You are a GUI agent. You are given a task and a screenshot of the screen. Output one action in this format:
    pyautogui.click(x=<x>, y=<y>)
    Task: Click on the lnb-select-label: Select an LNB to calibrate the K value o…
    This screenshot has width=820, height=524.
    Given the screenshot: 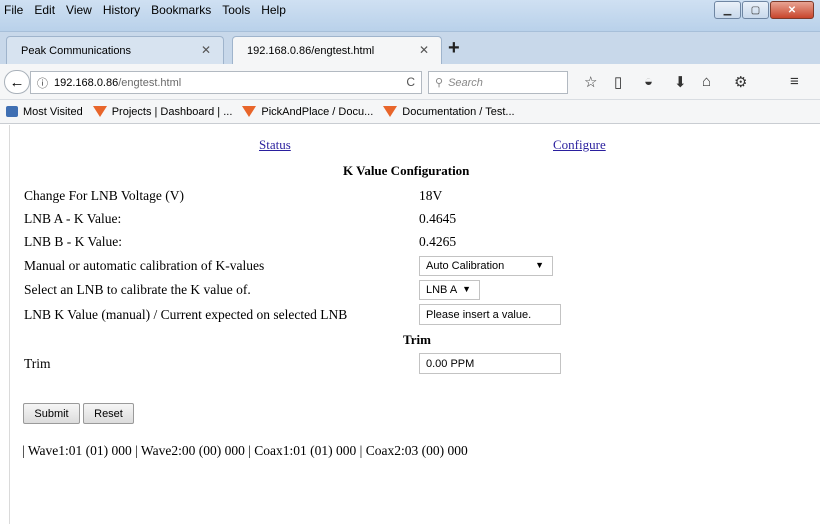 What is the action you would take?
    pyautogui.click(x=137, y=289)
    